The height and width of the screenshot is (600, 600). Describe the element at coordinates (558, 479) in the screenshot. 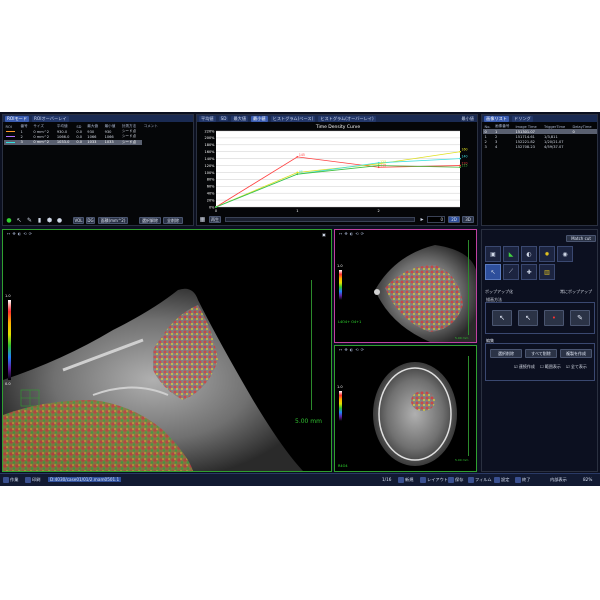

I see `display-label: 内部表示` at that location.